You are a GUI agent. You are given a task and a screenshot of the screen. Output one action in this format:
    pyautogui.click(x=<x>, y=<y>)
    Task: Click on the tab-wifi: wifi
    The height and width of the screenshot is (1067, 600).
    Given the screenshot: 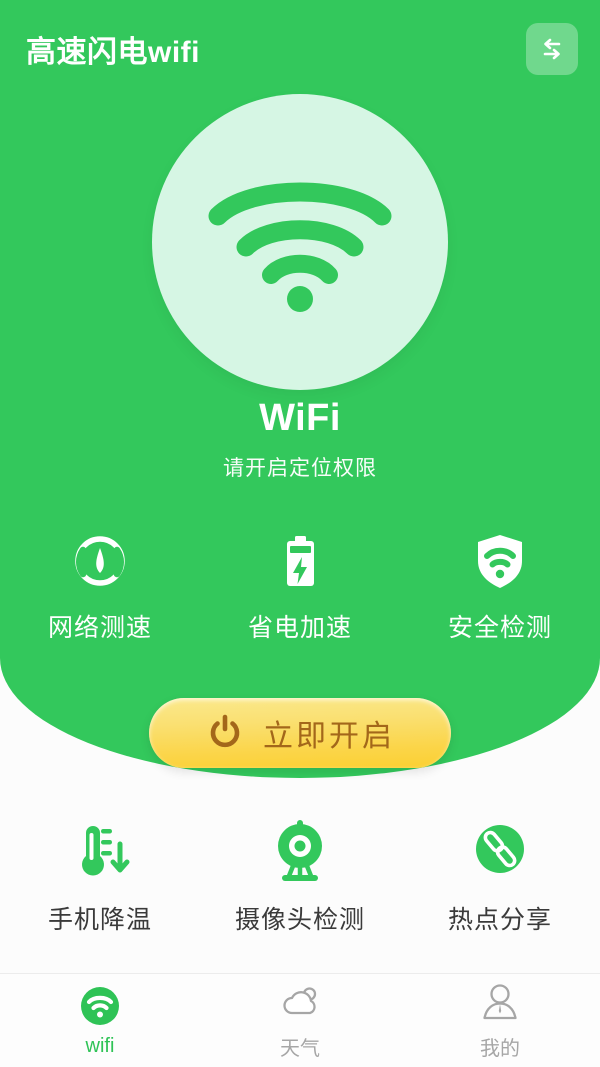 What is the action you would take?
    pyautogui.click(x=100, y=1020)
    